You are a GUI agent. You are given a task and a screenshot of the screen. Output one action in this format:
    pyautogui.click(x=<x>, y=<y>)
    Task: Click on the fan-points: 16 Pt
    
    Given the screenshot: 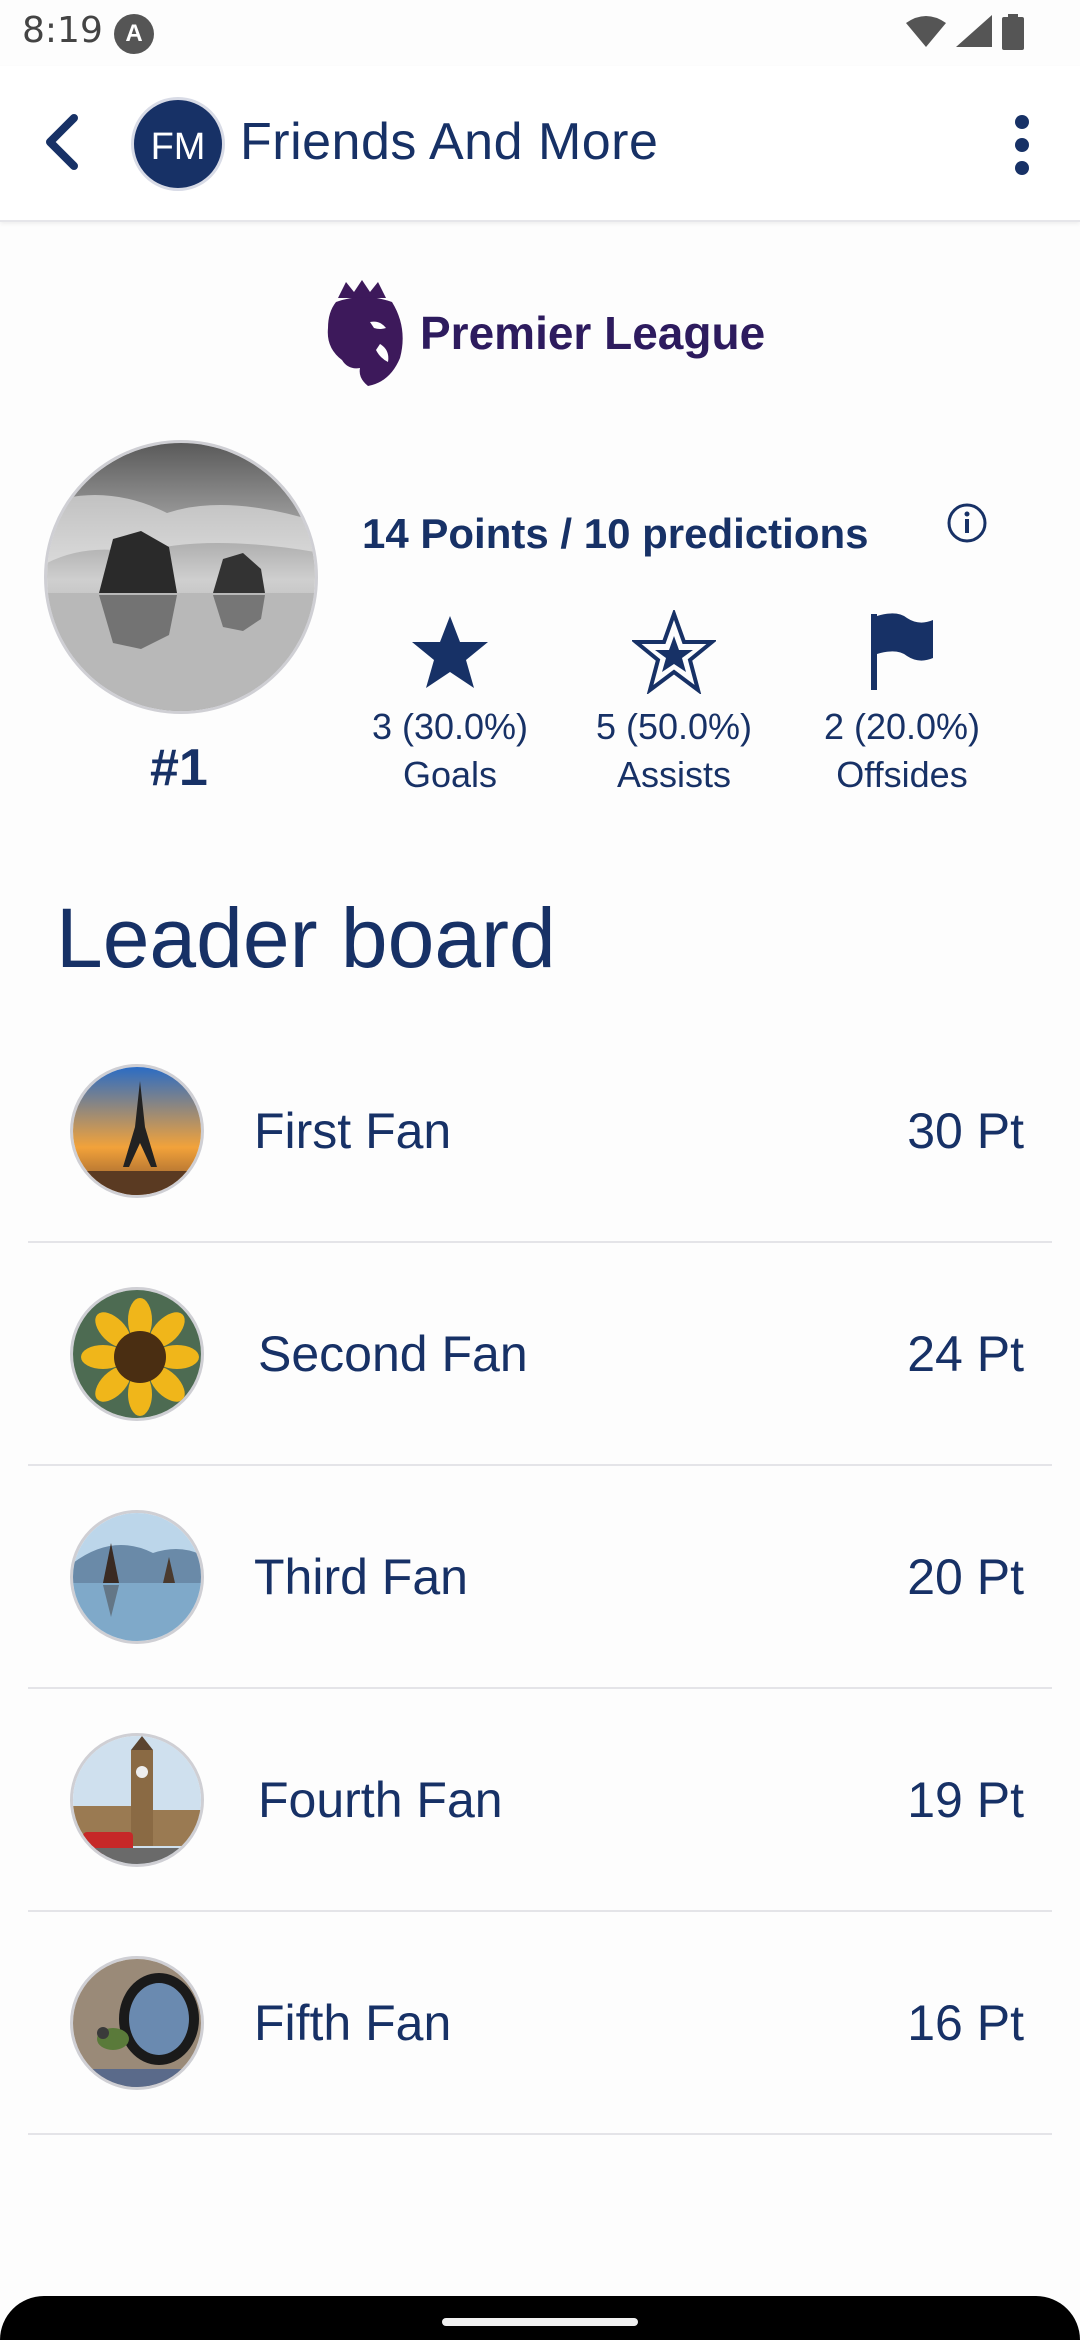 What is the action you would take?
    pyautogui.click(x=965, y=2023)
    